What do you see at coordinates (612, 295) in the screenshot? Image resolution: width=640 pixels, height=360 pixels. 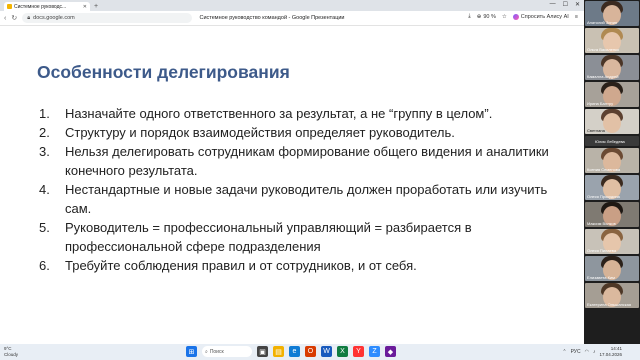 I see `participant-video: Екатерина Ольшанская` at bounding box center [612, 295].